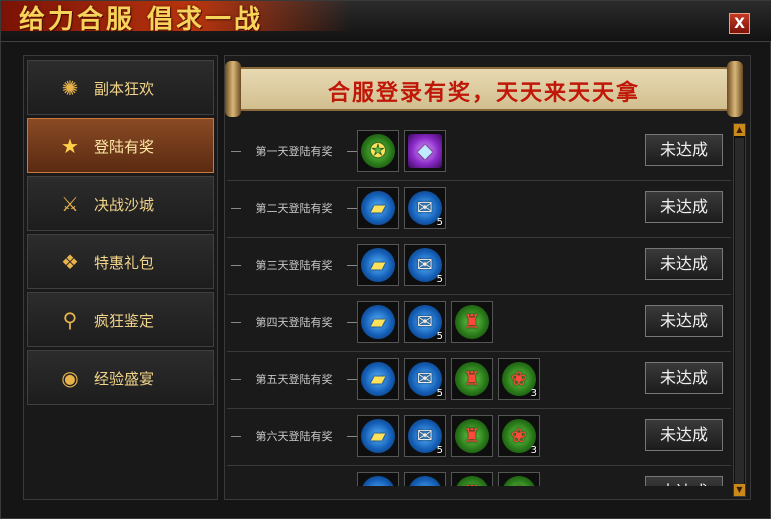  What do you see at coordinates (739, 490) in the screenshot?
I see `scroll-down-arrow-icon: ▼` at bounding box center [739, 490].